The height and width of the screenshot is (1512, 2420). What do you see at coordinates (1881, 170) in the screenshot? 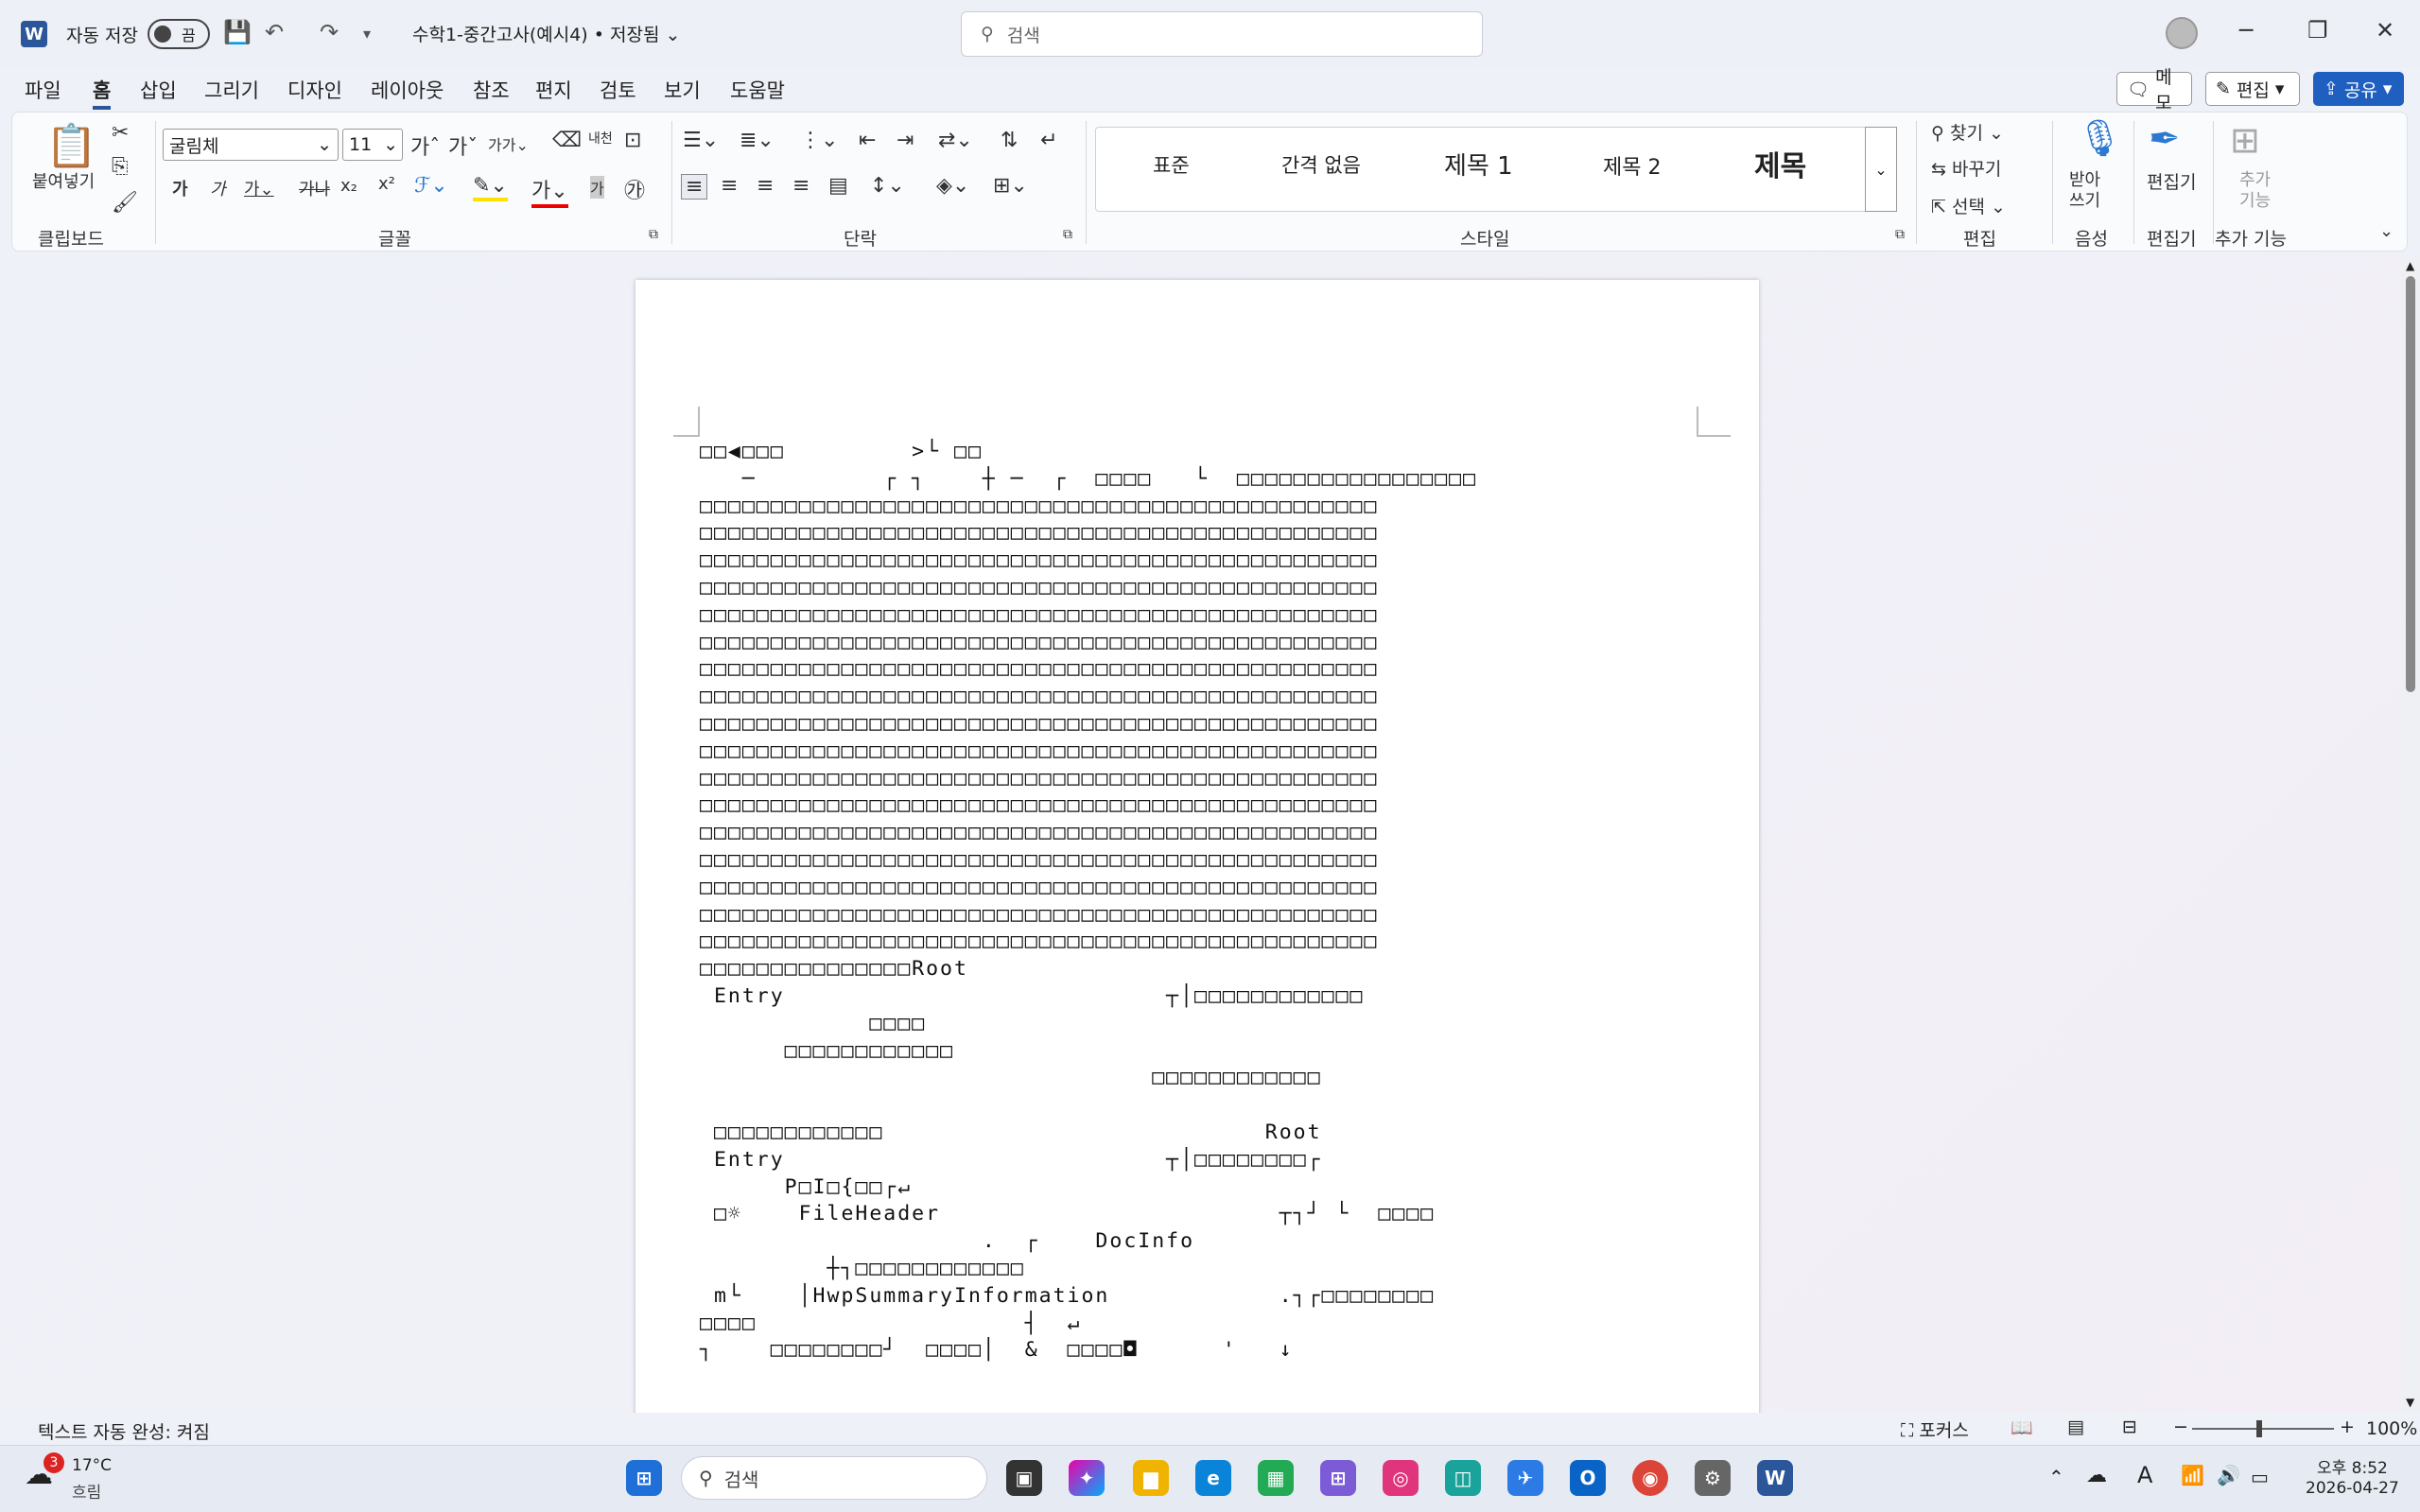
I see `styles-more-button: ⌄` at bounding box center [1881, 170].